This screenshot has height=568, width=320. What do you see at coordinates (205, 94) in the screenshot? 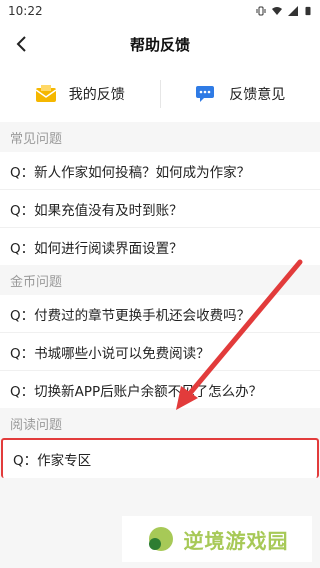
I see `chat-icon` at bounding box center [205, 94].